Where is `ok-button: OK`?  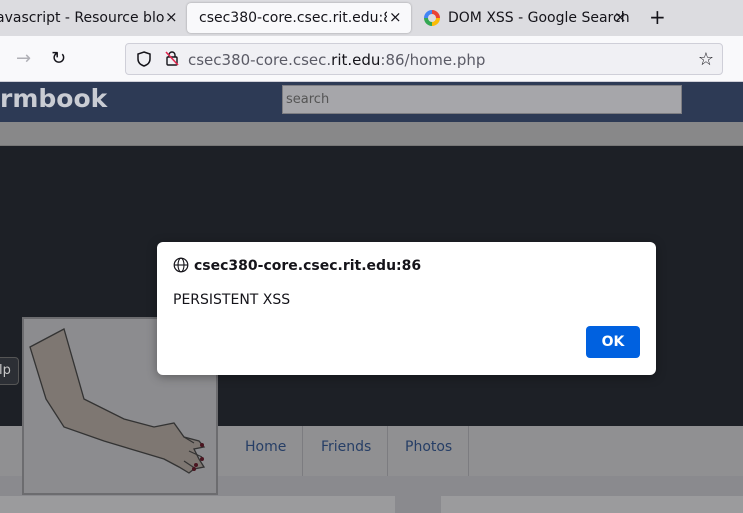 ok-button: OK is located at coordinates (613, 342).